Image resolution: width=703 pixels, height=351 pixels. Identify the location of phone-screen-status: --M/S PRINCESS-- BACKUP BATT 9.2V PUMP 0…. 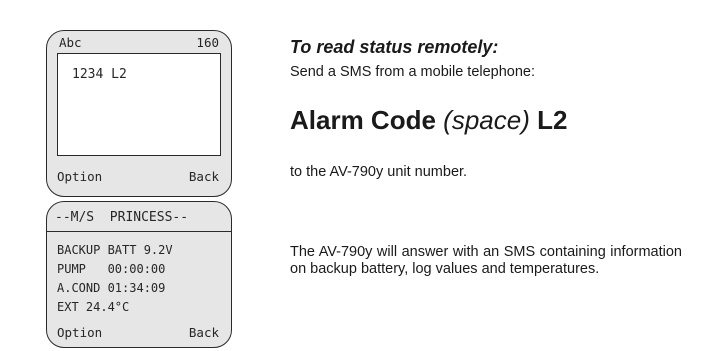
(139, 274).